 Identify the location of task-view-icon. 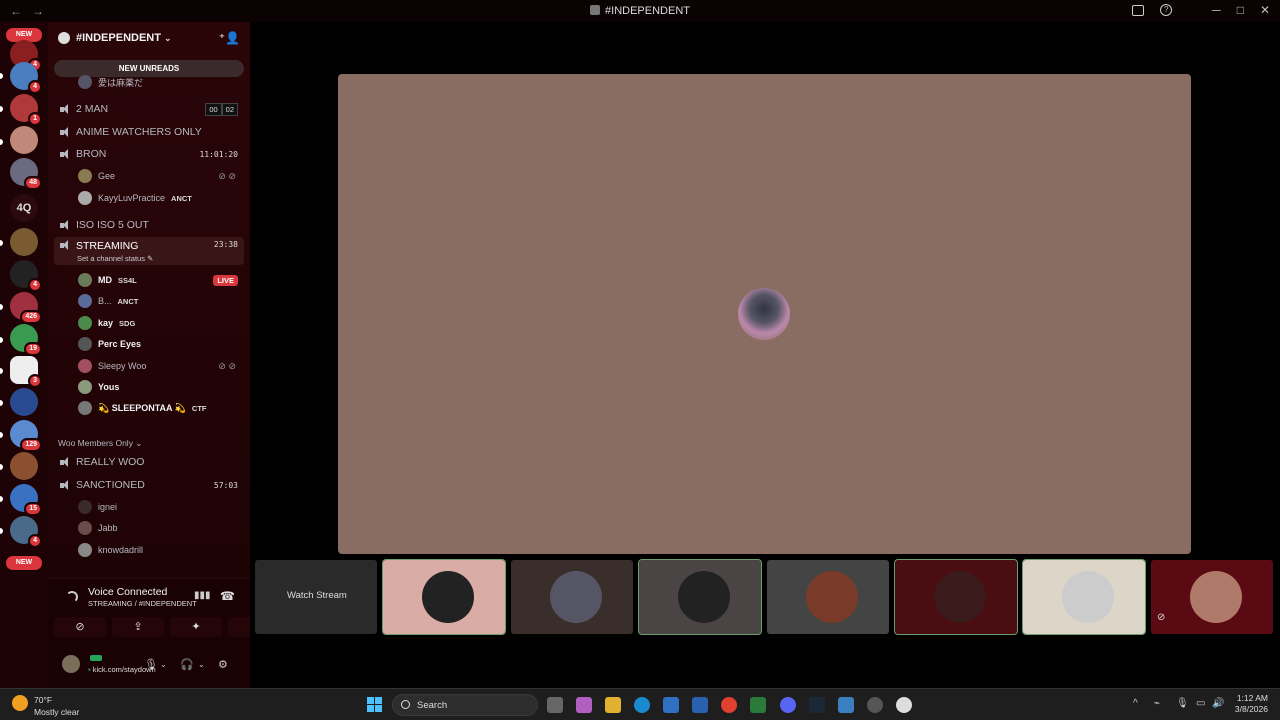
(555, 705).